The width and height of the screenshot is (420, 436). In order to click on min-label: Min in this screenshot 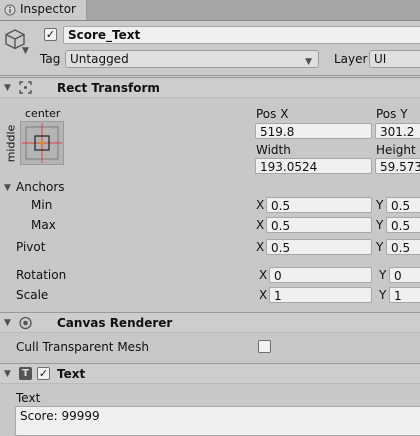, I will do `click(42, 205)`.